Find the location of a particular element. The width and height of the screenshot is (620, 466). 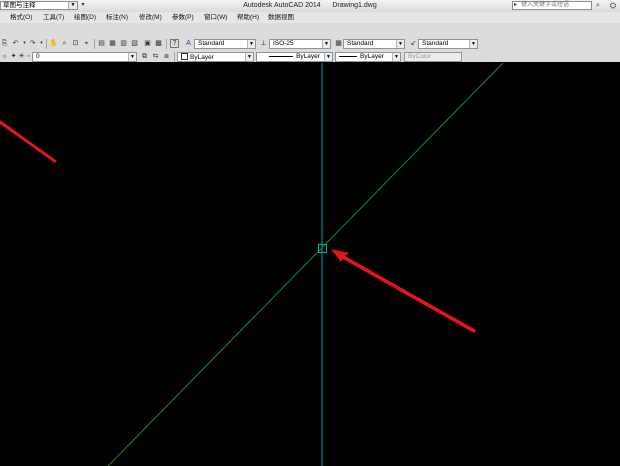

dim-style-icon: ⟂ is located at coordinates (263, 43).